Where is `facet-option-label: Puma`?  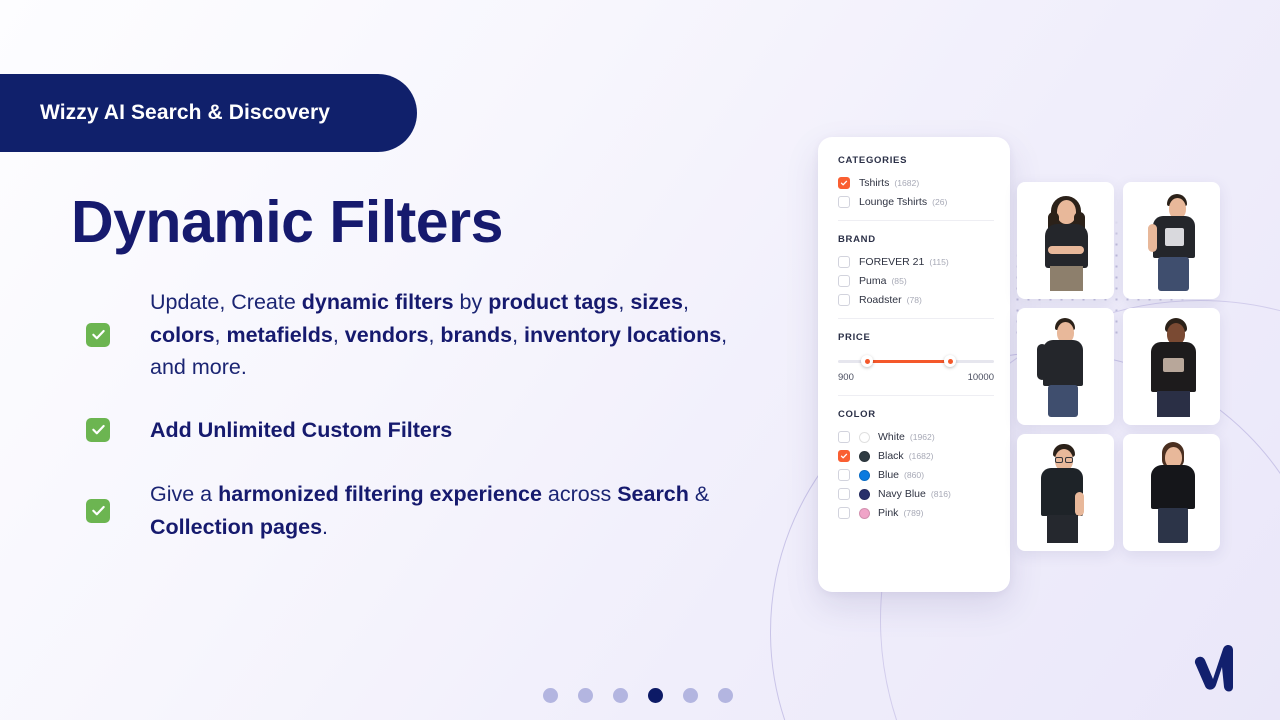 facet-option-label: Puma is located at coordinates (873, 281).